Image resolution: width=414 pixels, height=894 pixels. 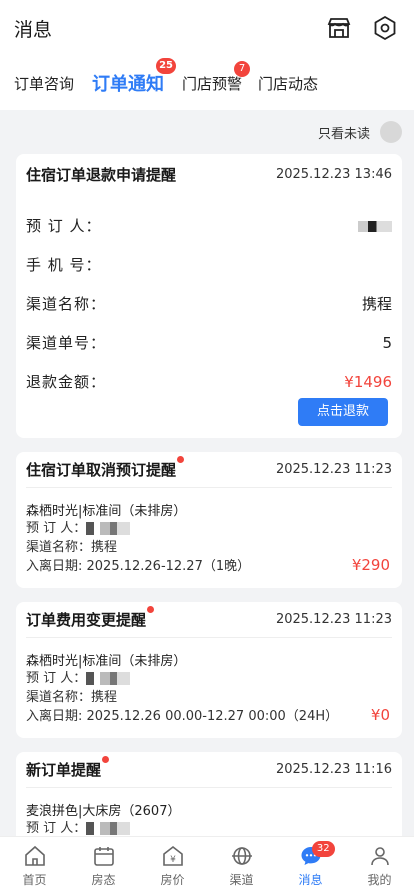 What do you see at coordinates (105, 468) in the screenshot?
I see `card-title: 住宿订单取消预订提醒` at bounding box center [105, 468].